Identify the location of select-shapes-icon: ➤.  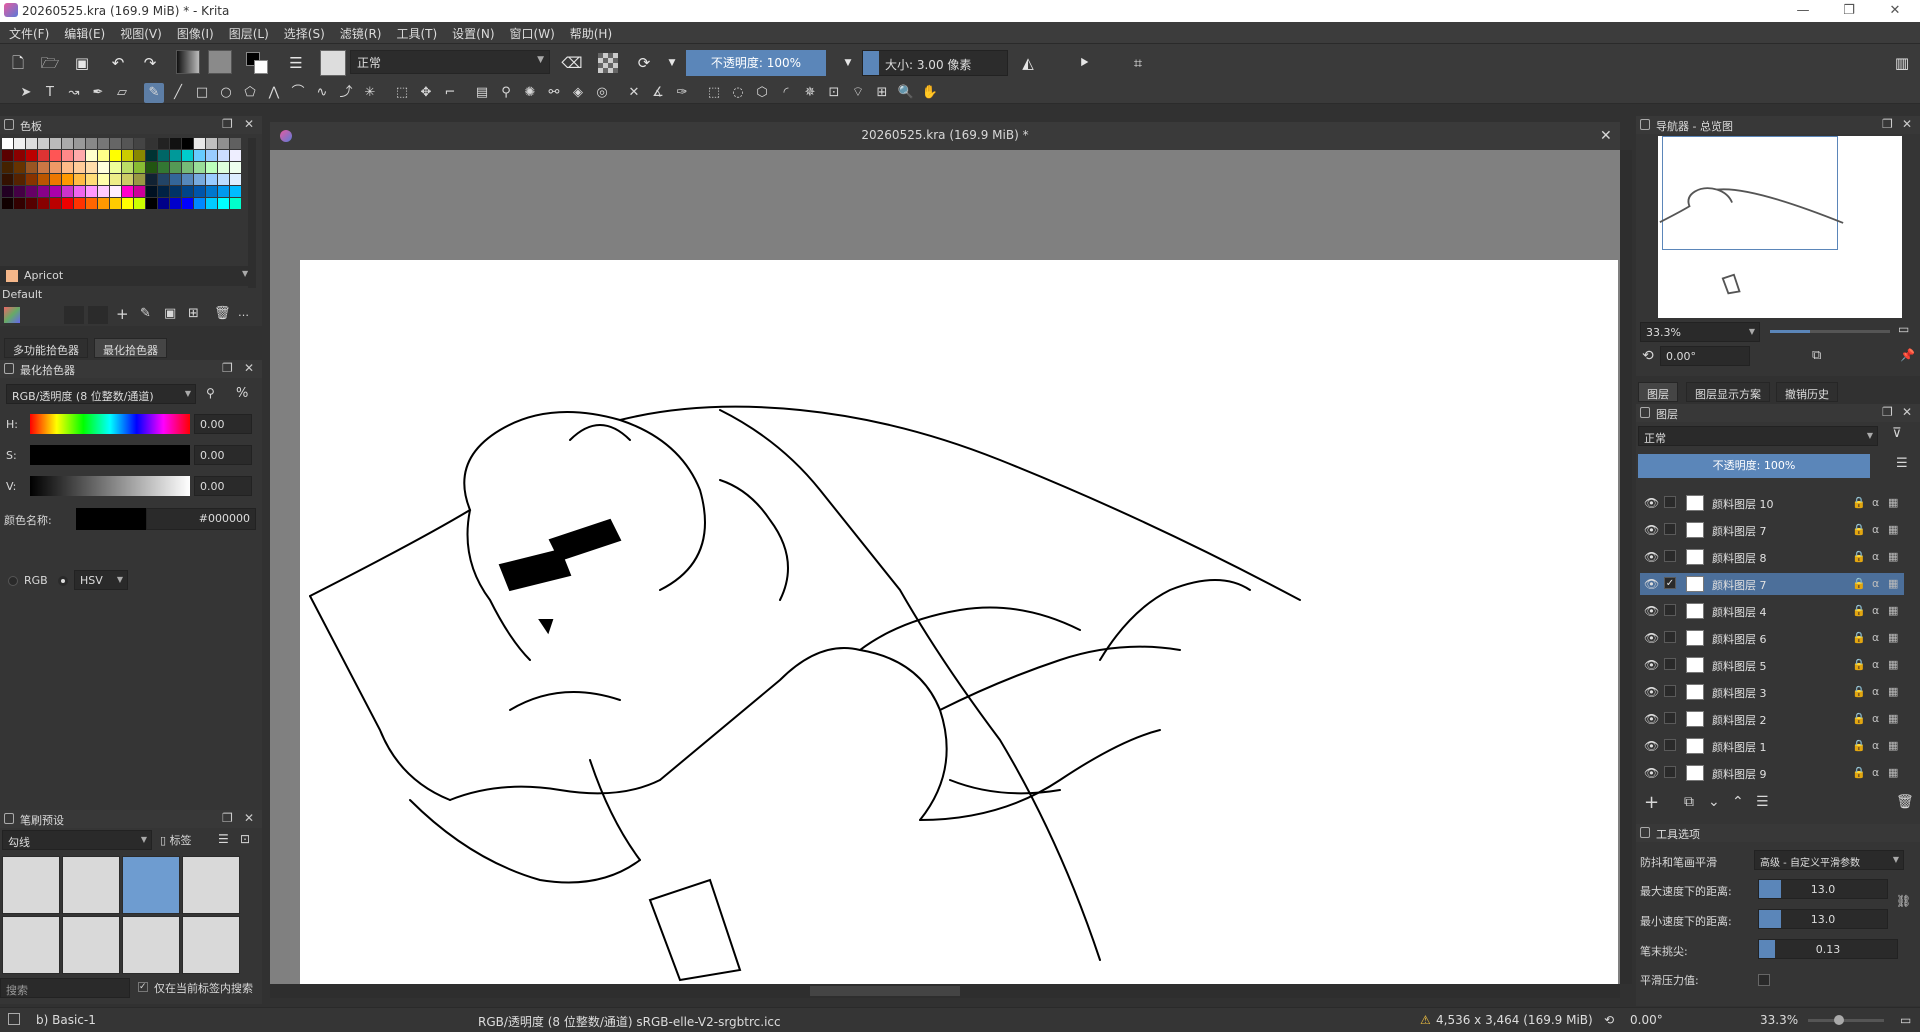
(26, 93).